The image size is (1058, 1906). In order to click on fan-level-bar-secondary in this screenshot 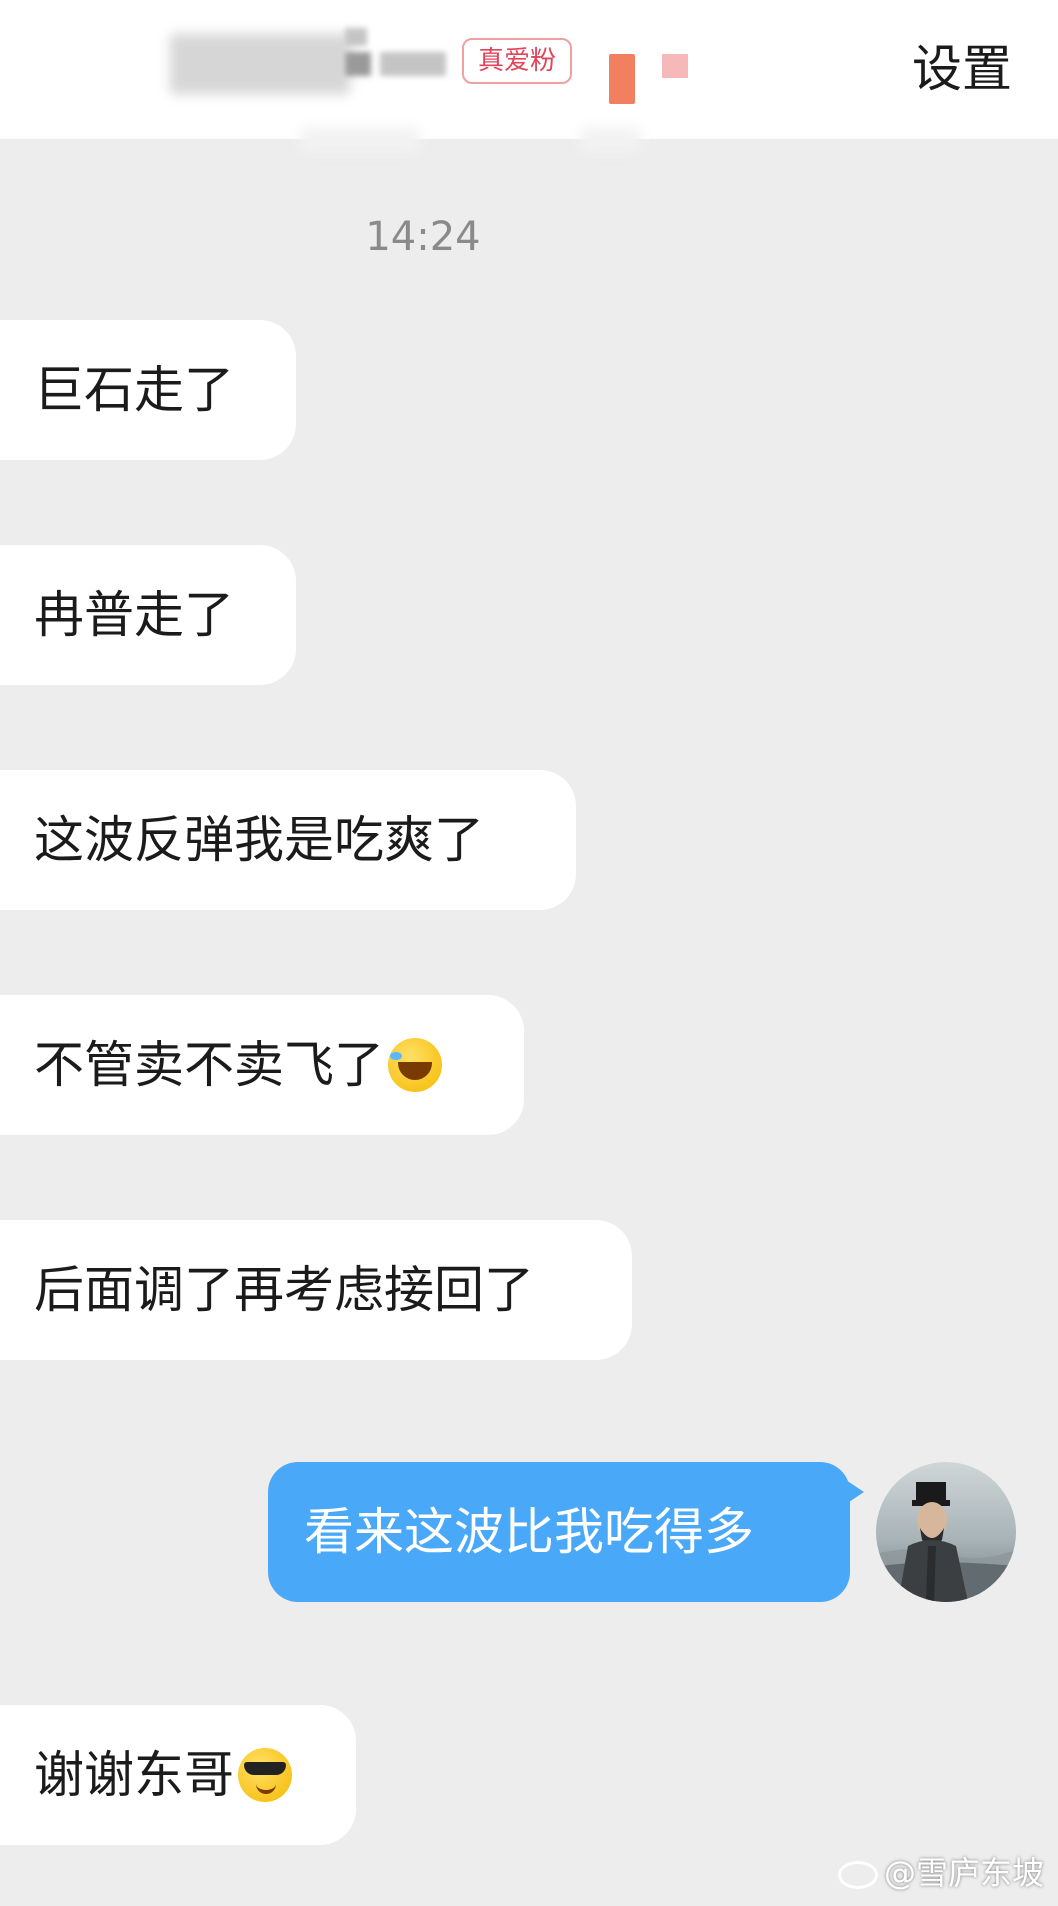, I will do `click(675, 66)`.